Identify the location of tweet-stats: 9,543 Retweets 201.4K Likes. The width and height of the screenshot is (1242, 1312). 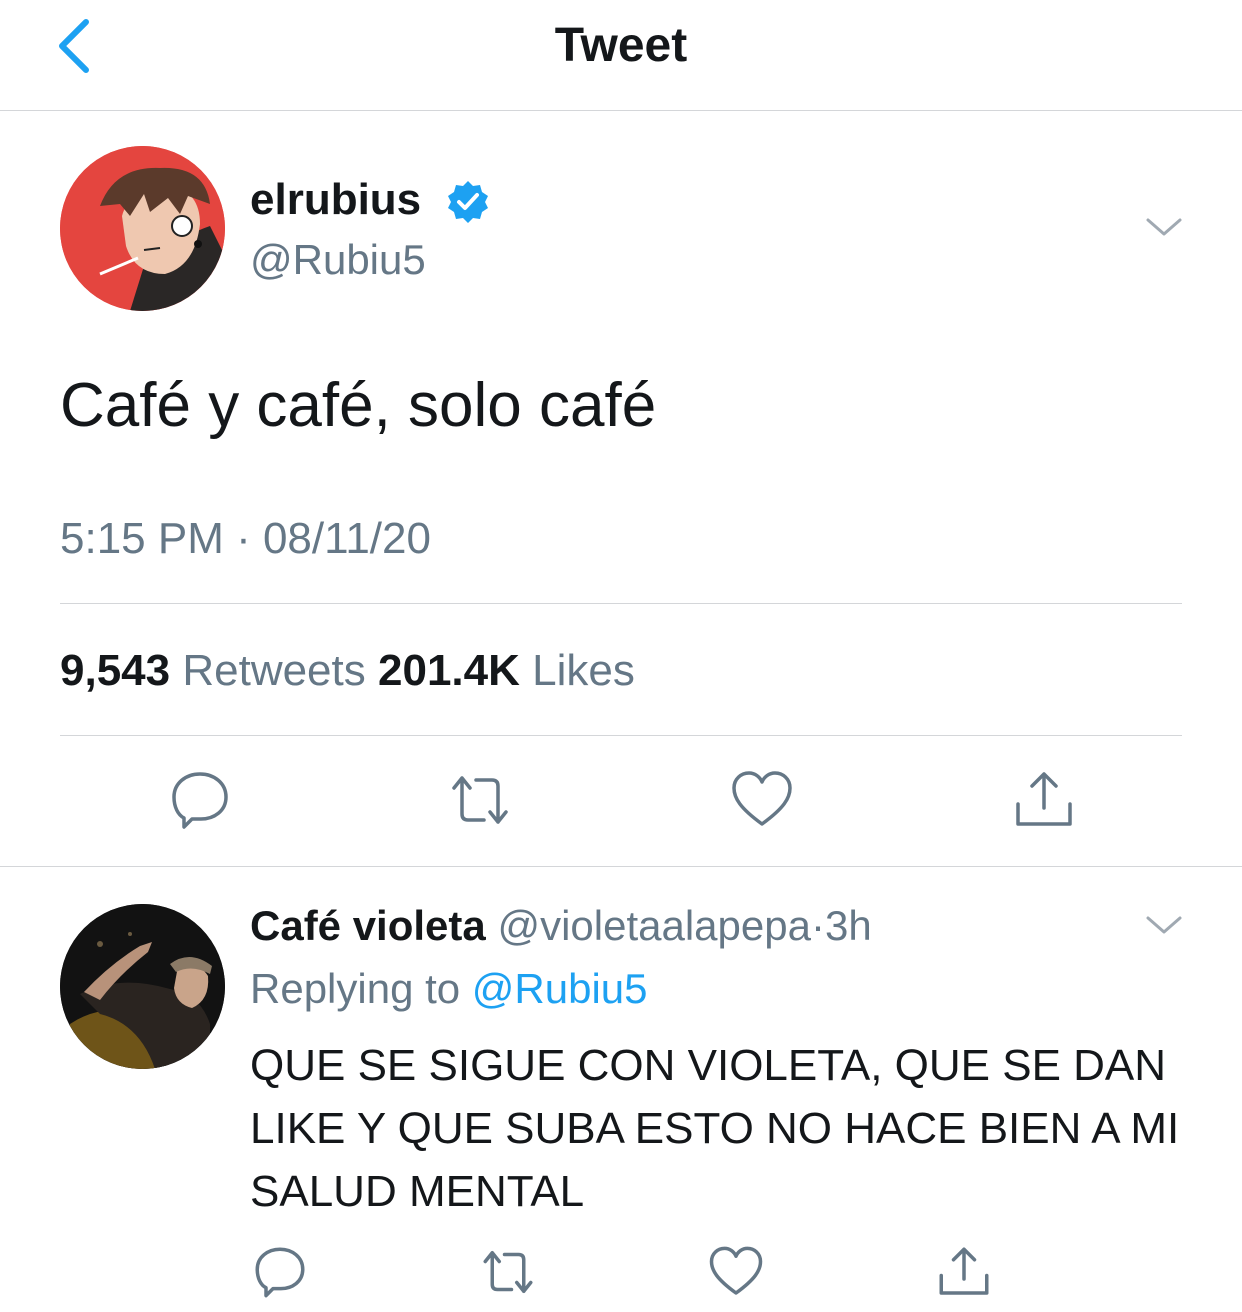
(347, 671).